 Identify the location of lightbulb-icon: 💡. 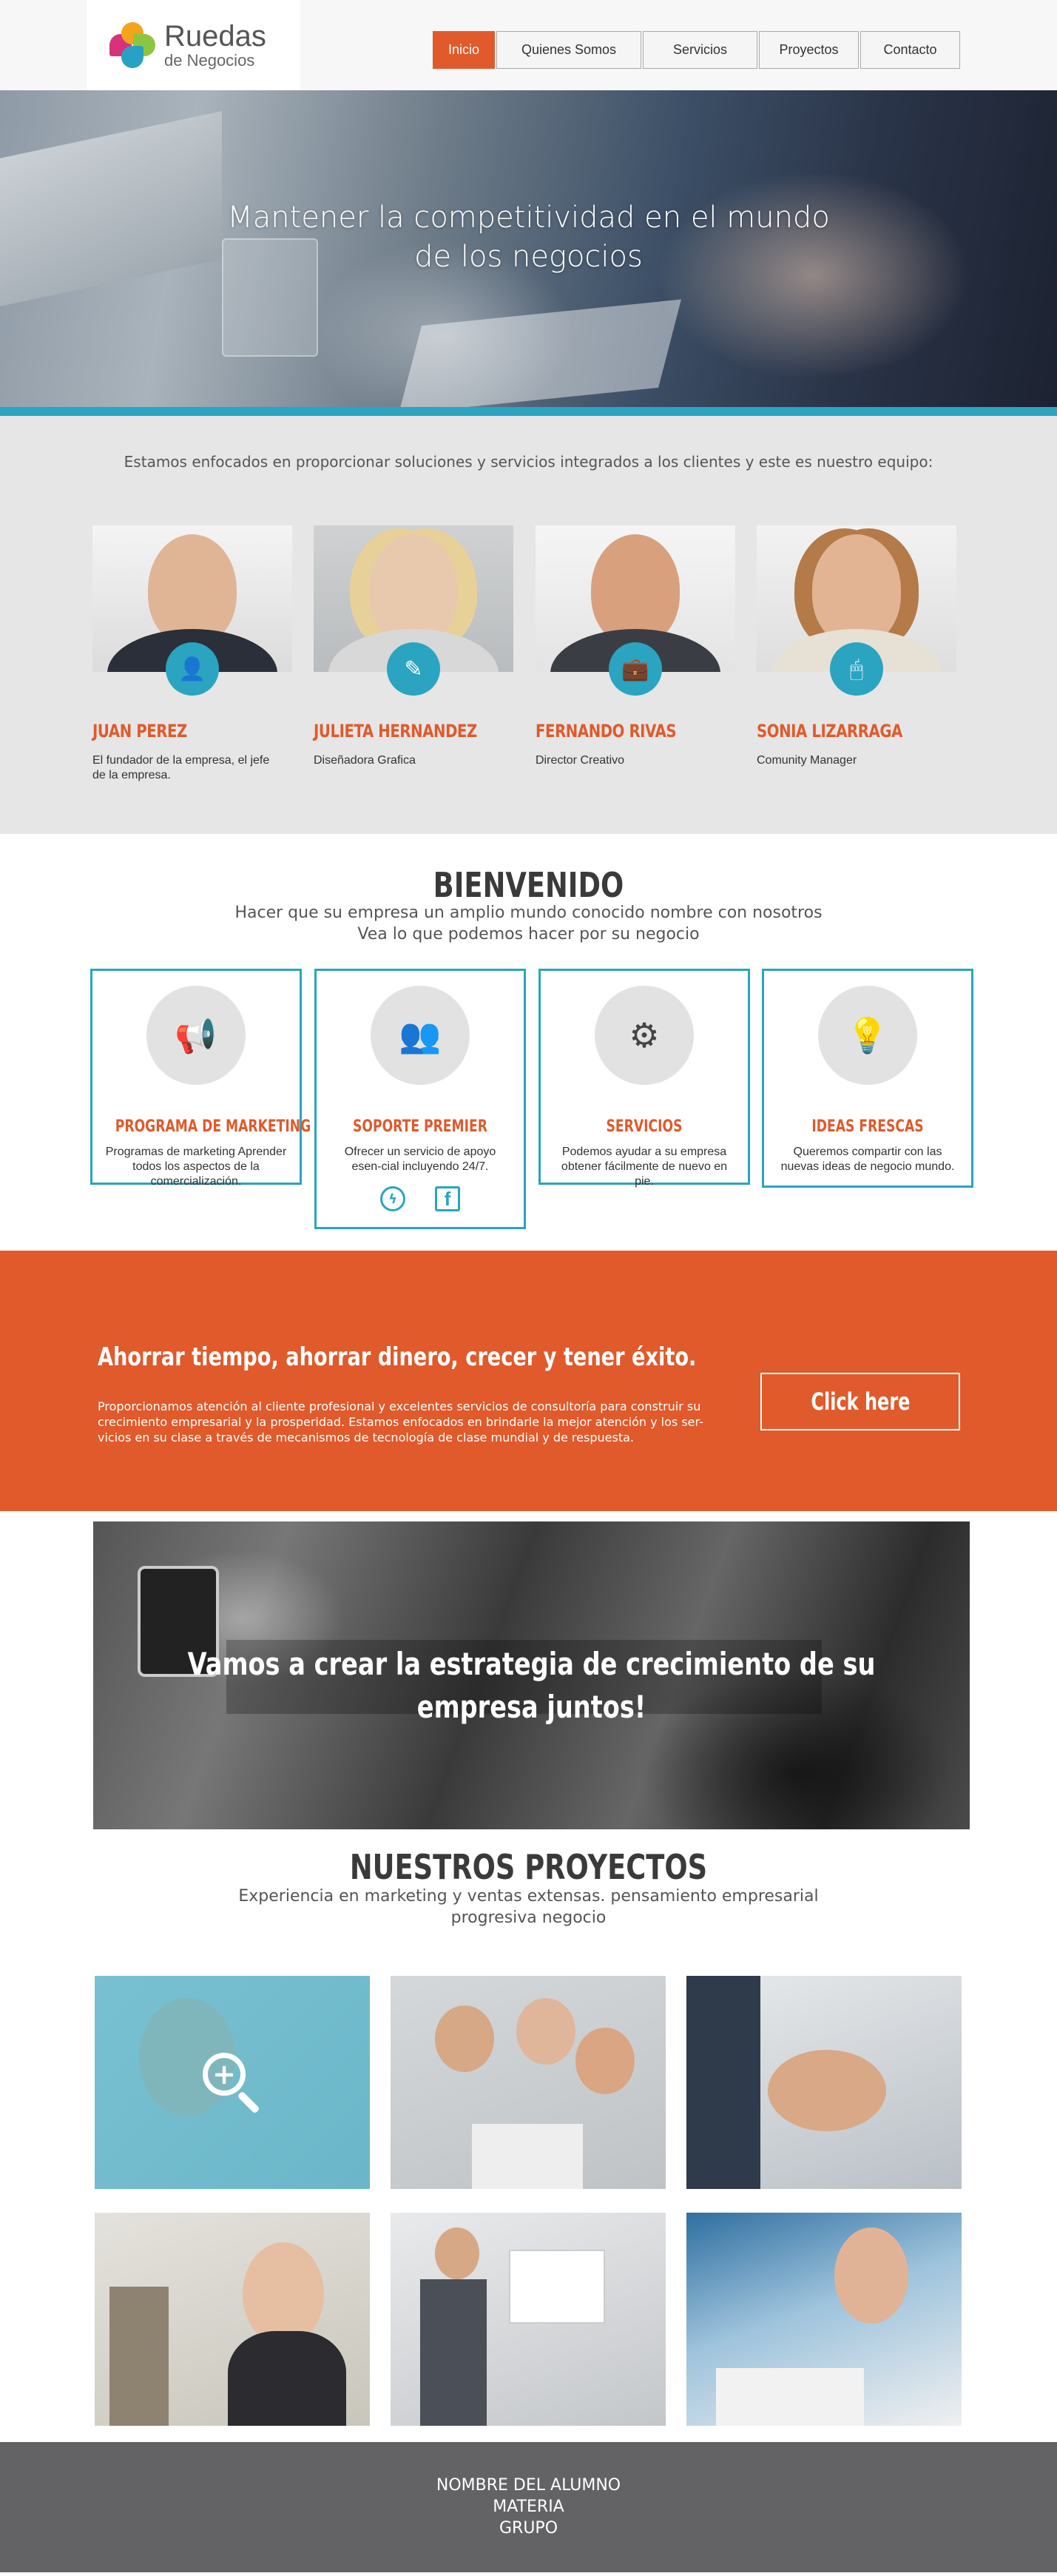
(867, 1035).